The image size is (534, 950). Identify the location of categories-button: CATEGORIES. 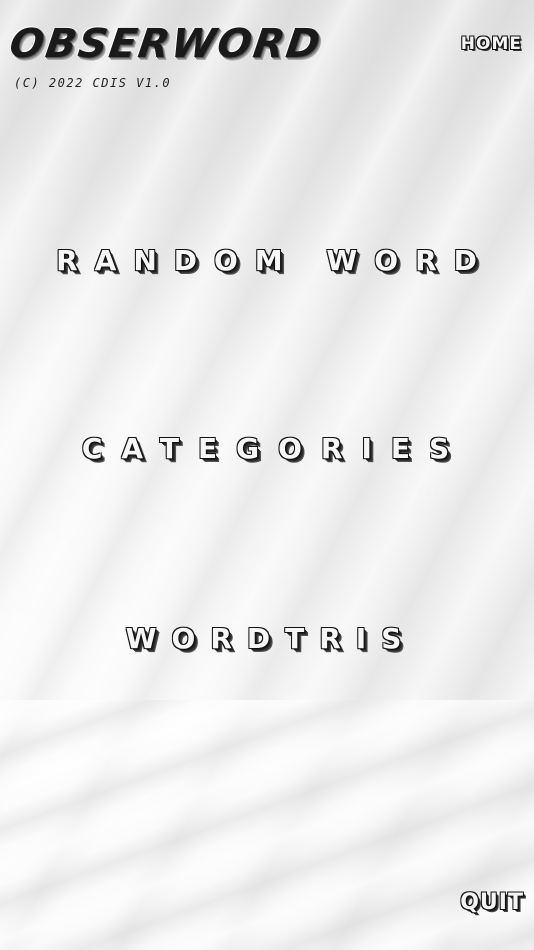
(267, 448).